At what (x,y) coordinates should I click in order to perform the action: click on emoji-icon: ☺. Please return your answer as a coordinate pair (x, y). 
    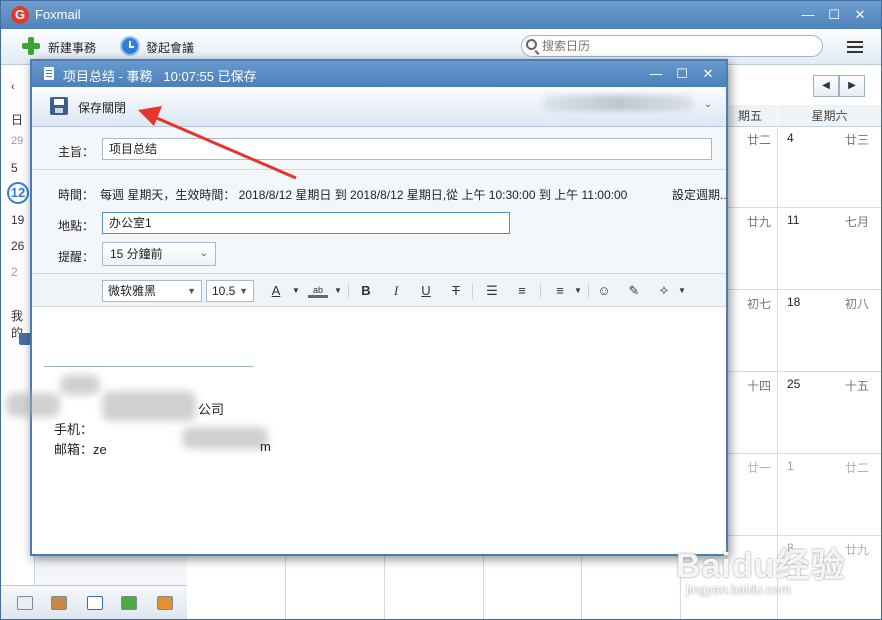
    Looking at the image, I should click on (604, 291).